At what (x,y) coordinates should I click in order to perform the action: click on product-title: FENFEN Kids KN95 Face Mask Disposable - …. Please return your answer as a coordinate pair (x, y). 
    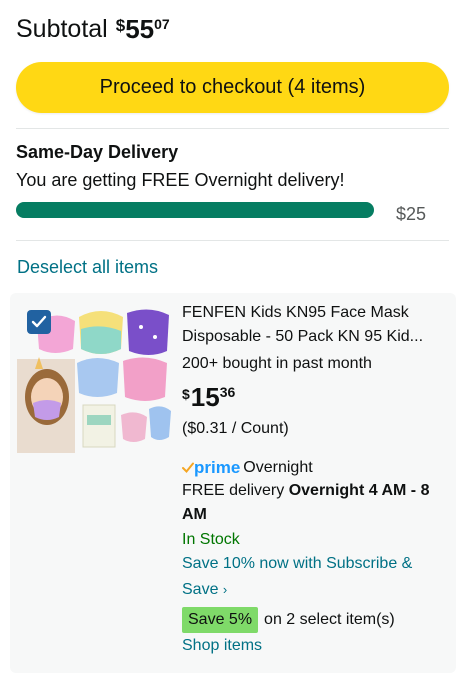
    Looking at the image, I should click on (313, 325).